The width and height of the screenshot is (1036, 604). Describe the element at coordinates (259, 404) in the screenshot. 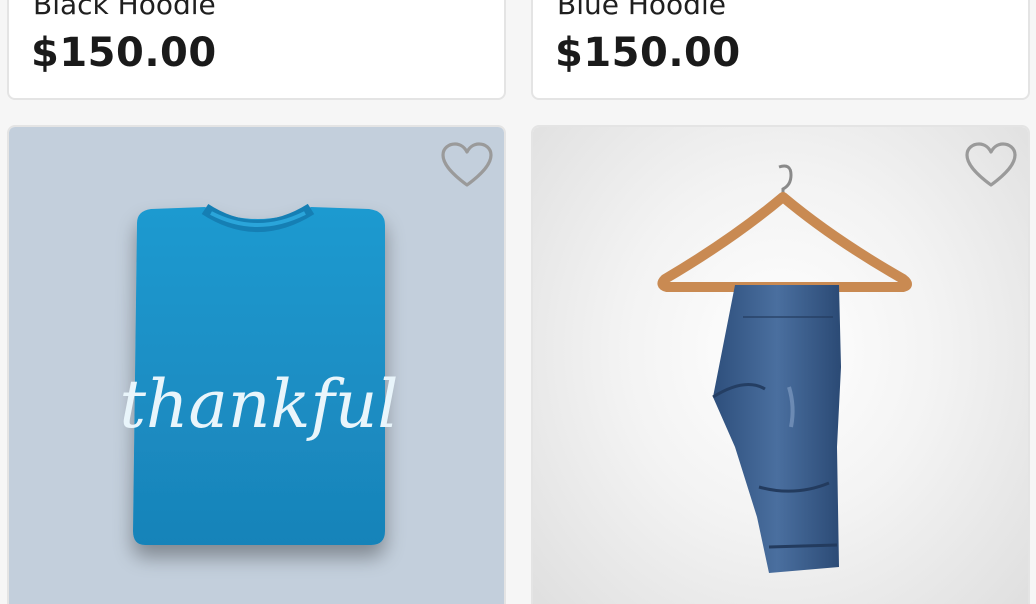

I see `tshirt-print-text: thankful` at that location.